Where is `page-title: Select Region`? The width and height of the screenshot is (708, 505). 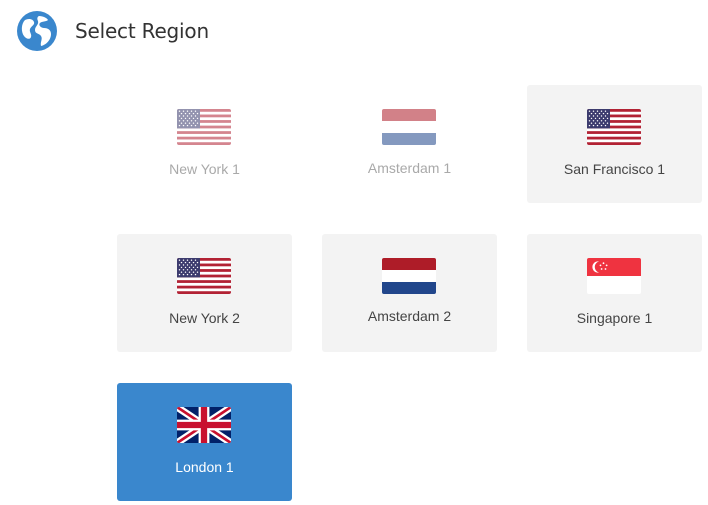
page-title: Select Region is located at coordinates (142, 31).